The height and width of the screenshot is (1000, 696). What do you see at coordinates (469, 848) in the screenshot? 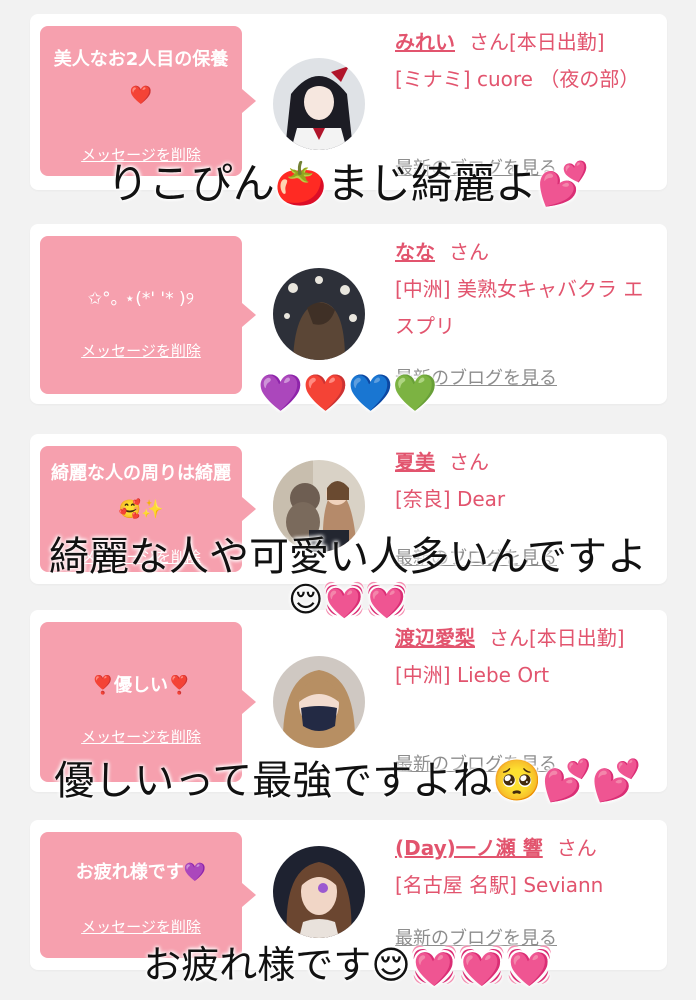
I see `cast-name-link: (Day)一ノ瀬 響` at bounding box center [469, 848].